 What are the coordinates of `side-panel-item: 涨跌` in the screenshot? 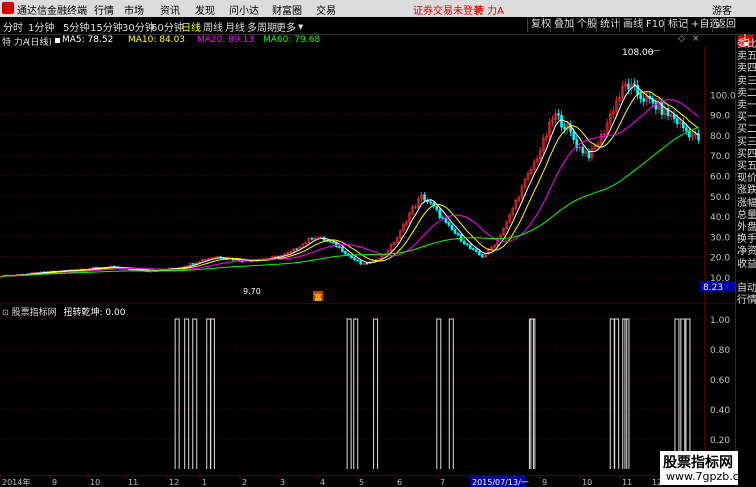 It's located at (746, 191).